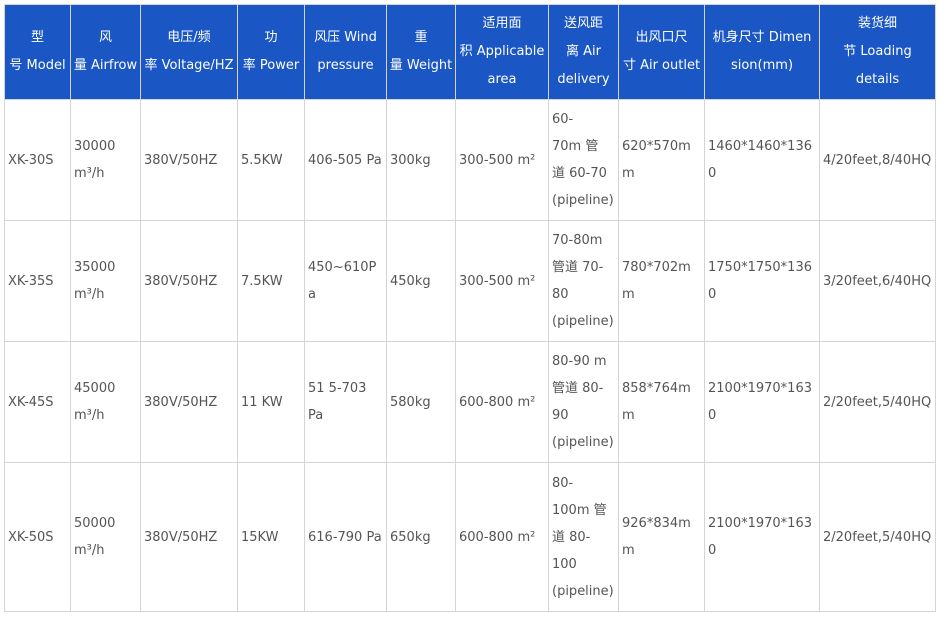 The image size is (939, 618). I want to click on cell-delivery: 70-80m 管道 70- 80 (pipeline), so click(583, 281).